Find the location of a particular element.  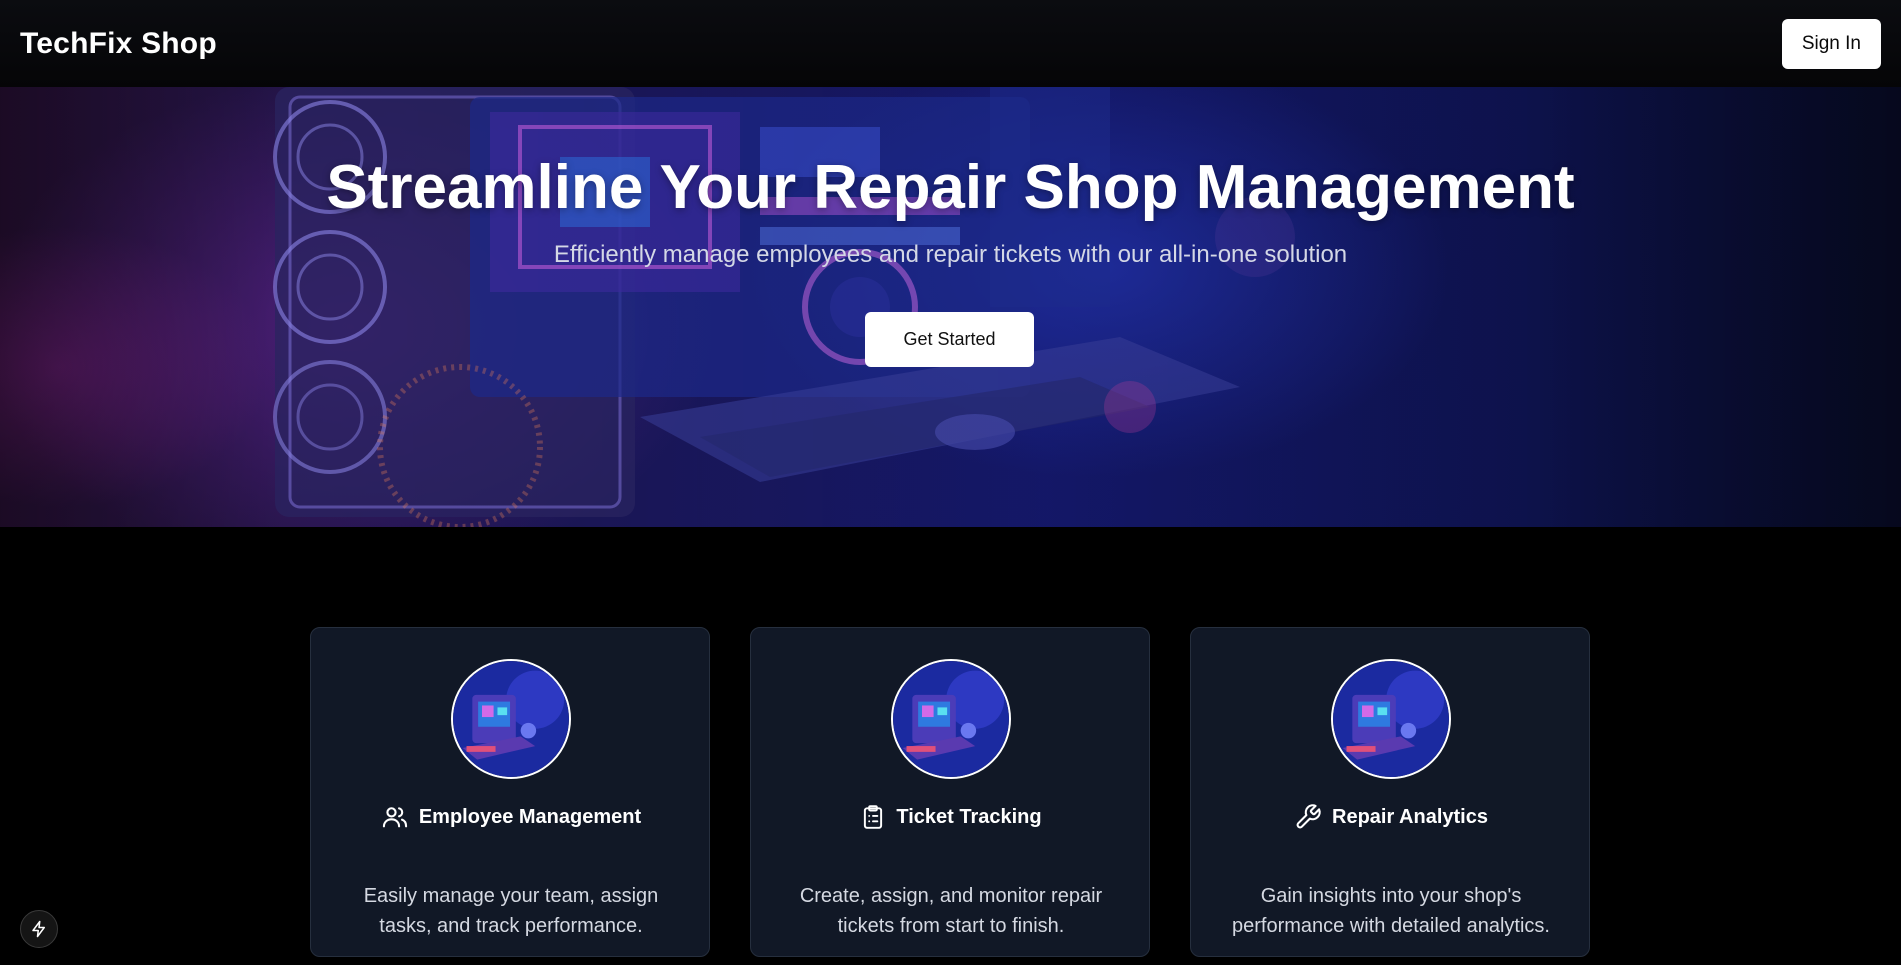

feature-title-row: Employee Management is located at coordinates (511, 817).